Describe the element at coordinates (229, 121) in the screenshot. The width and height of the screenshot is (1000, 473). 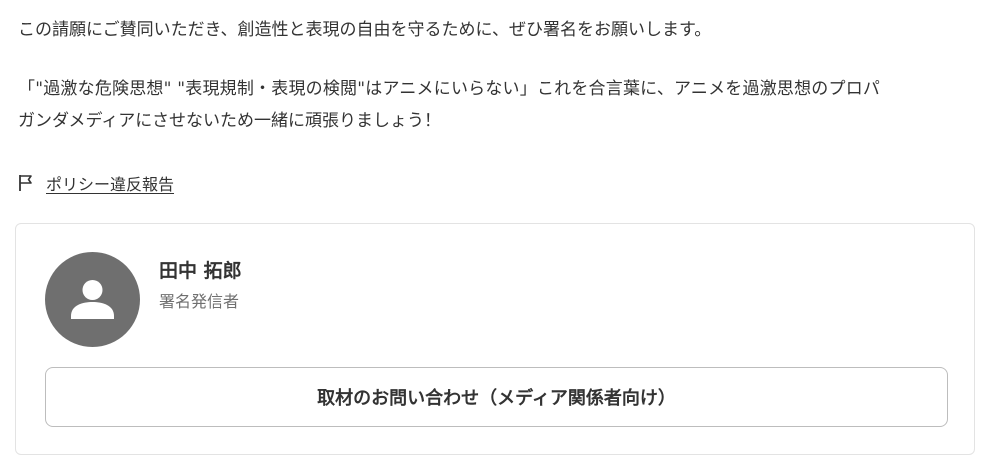
I see `petition-paragraph: ガンダメディアにさせないため一緒に頑張りましょう！` at that location.